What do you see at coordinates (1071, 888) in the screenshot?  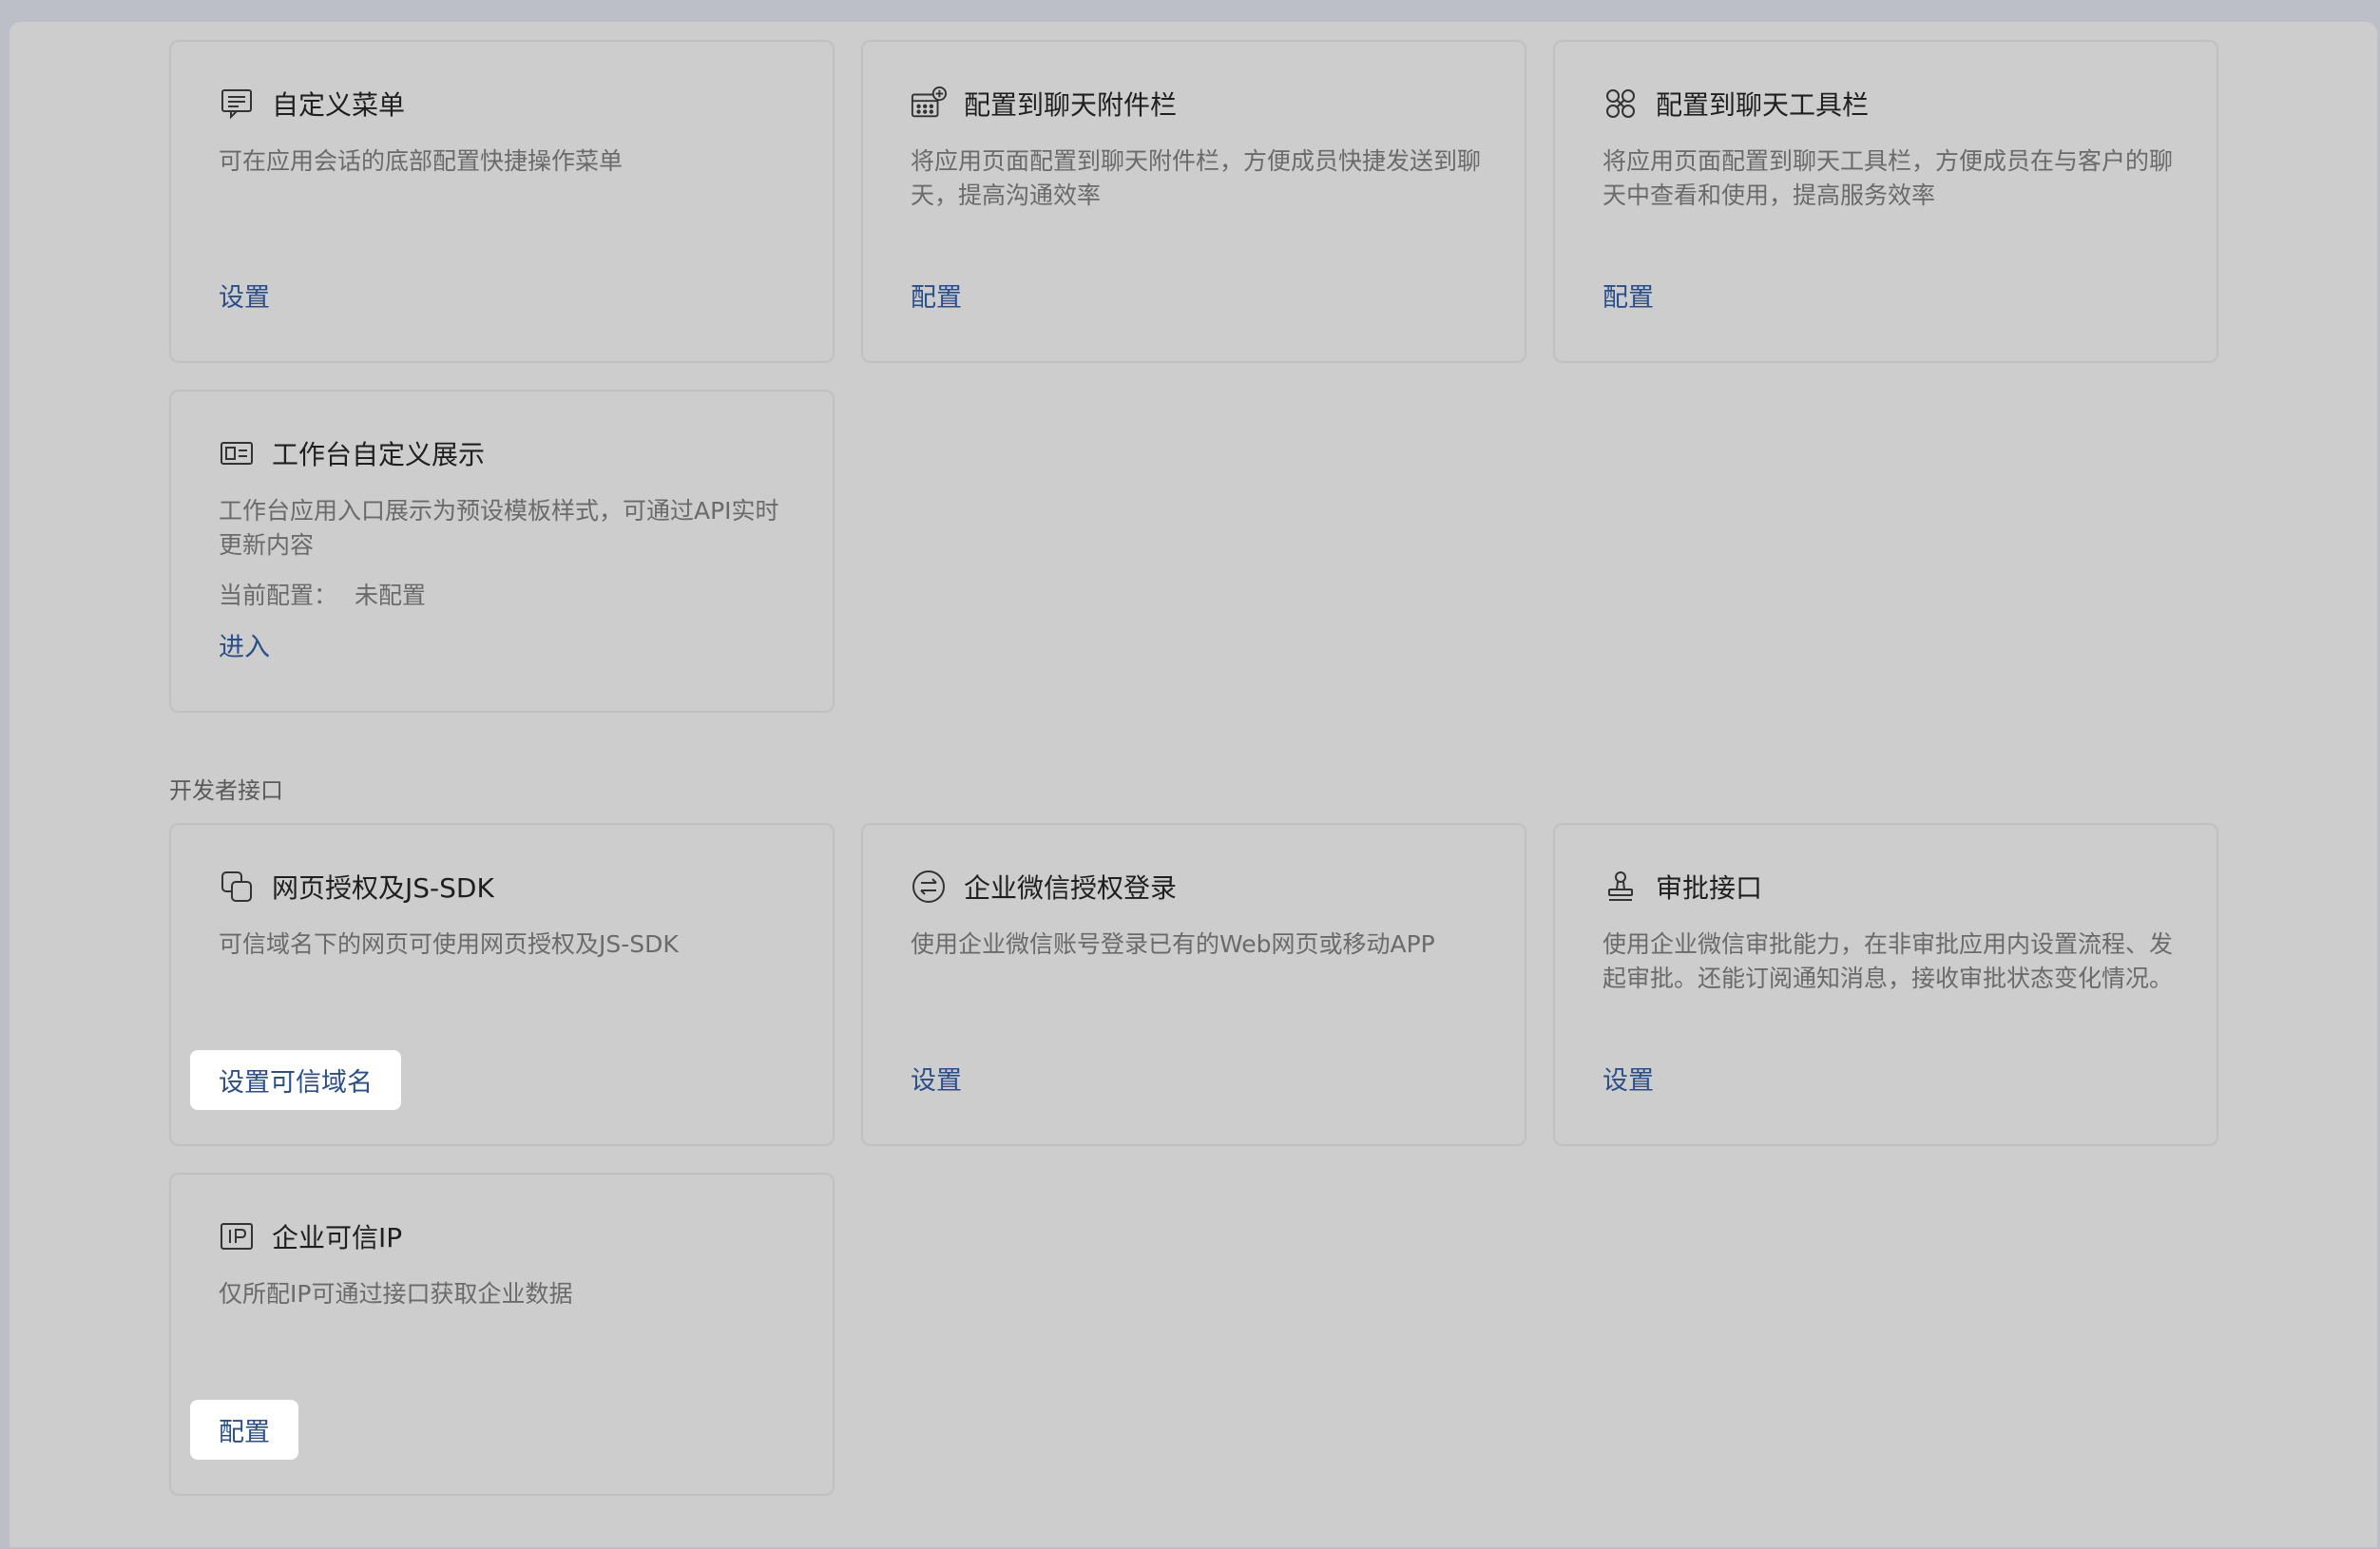 I see `card-title: 企业微信授权登录` at bounding box center [1071, 888].